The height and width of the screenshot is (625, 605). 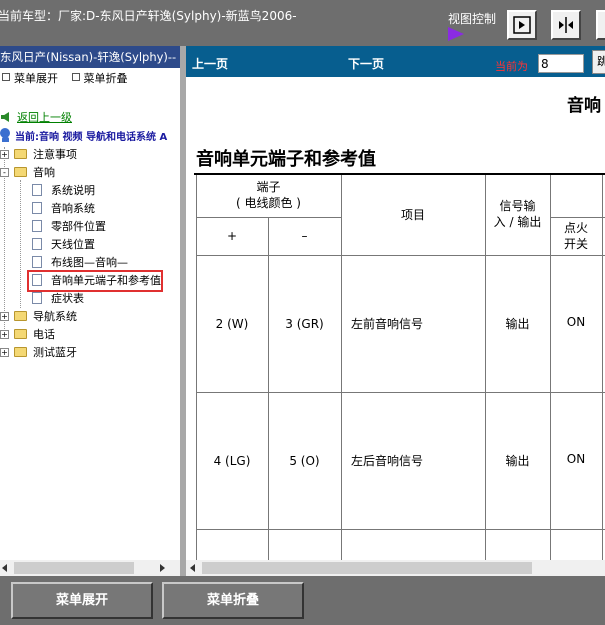 What do you see at coordinates (302, 23) in the screenshot?
I see `top-header: 当前车型：厂家:D-东风日产轩逸(Sylphy)-新蓝鸟2006- 视图控制` at bounding box center [302, 23].